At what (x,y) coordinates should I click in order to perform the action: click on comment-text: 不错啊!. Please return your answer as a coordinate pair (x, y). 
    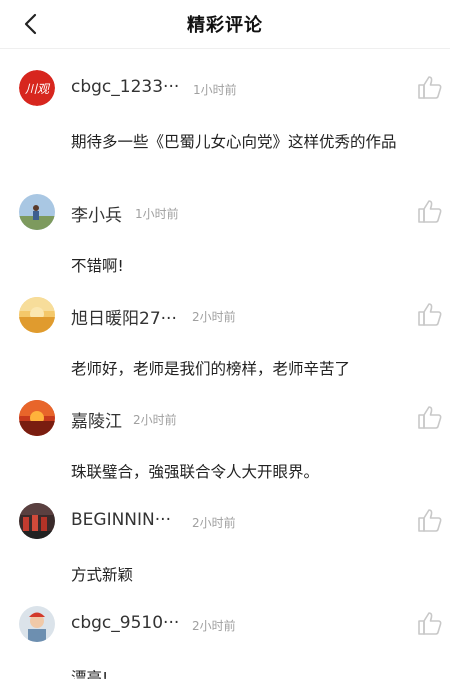
    Looking at the image, I should click on (97, 266).